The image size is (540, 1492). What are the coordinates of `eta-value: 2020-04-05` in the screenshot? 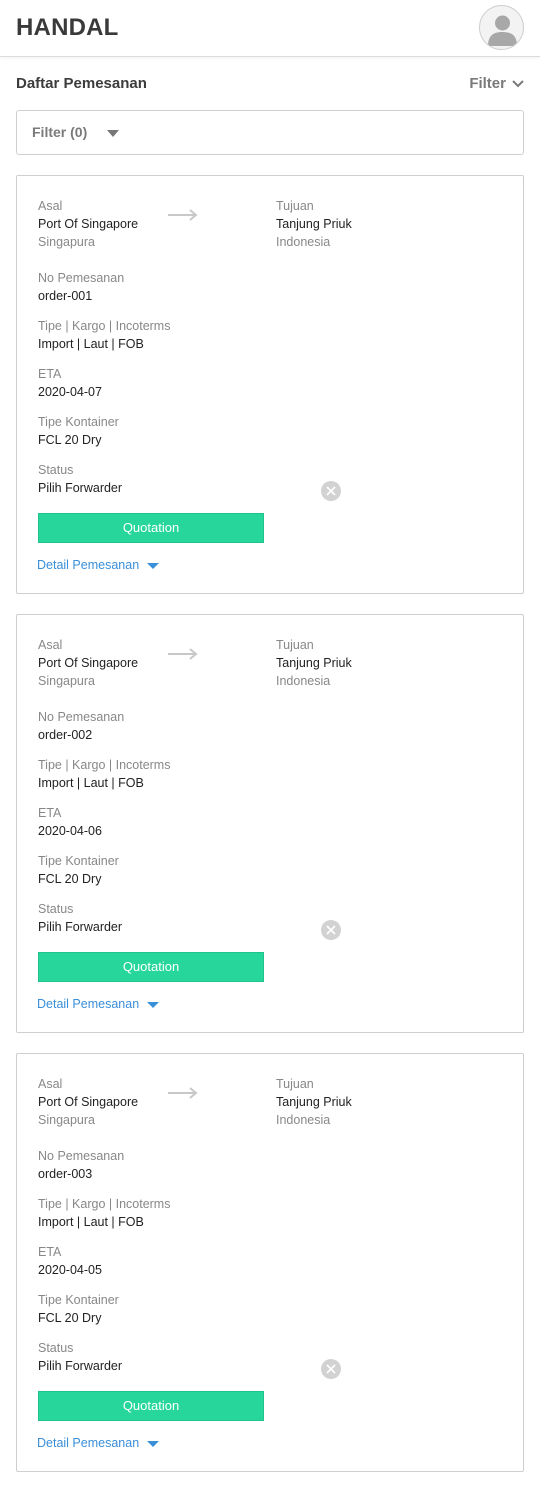 It's located at (70, 1270).